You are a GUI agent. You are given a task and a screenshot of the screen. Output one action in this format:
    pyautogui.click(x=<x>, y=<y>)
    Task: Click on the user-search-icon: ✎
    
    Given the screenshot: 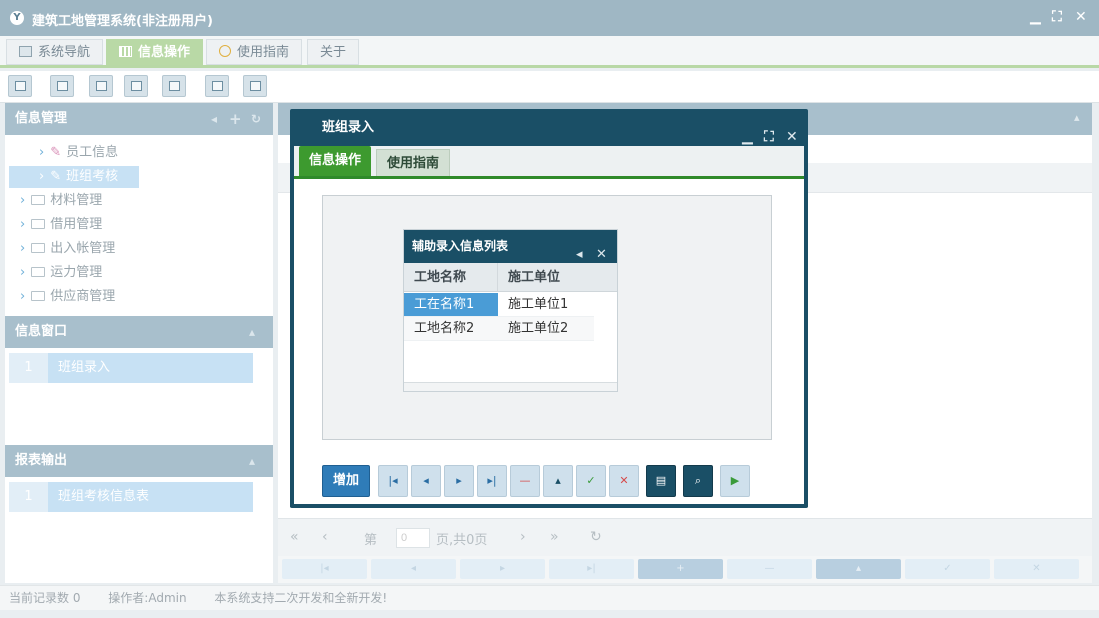 What is the action you would take?
    pyautogui.click(x=56, y=152)
    